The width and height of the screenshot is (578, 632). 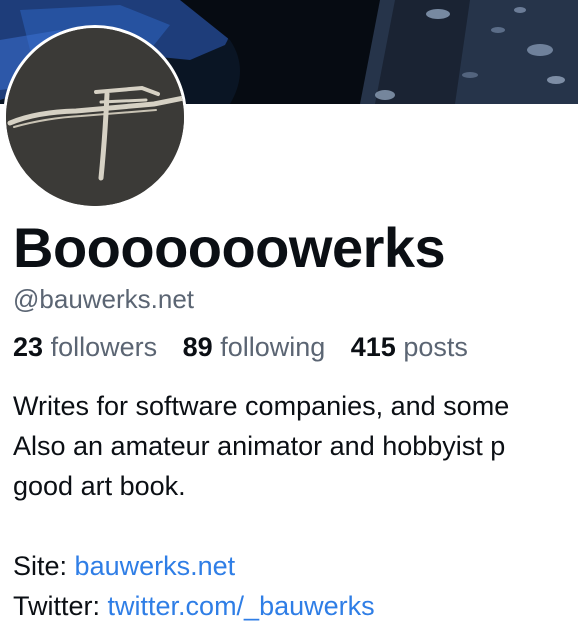 I want to click on posts-stat: 415 posts, so click(x=409, y=347).